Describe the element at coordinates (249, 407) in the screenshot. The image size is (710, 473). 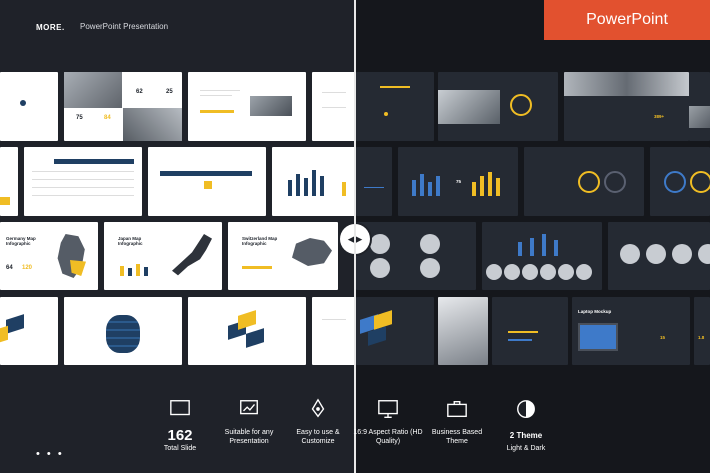
I see `chart-analysis-icon` at that location.